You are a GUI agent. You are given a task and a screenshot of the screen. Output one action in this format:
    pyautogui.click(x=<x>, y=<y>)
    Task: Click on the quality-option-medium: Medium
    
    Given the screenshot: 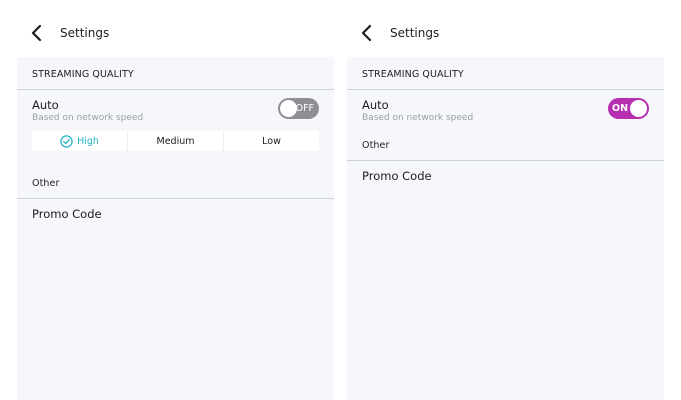 What is the action you would take?
    pyautogui.click(x=176, y=141)
    